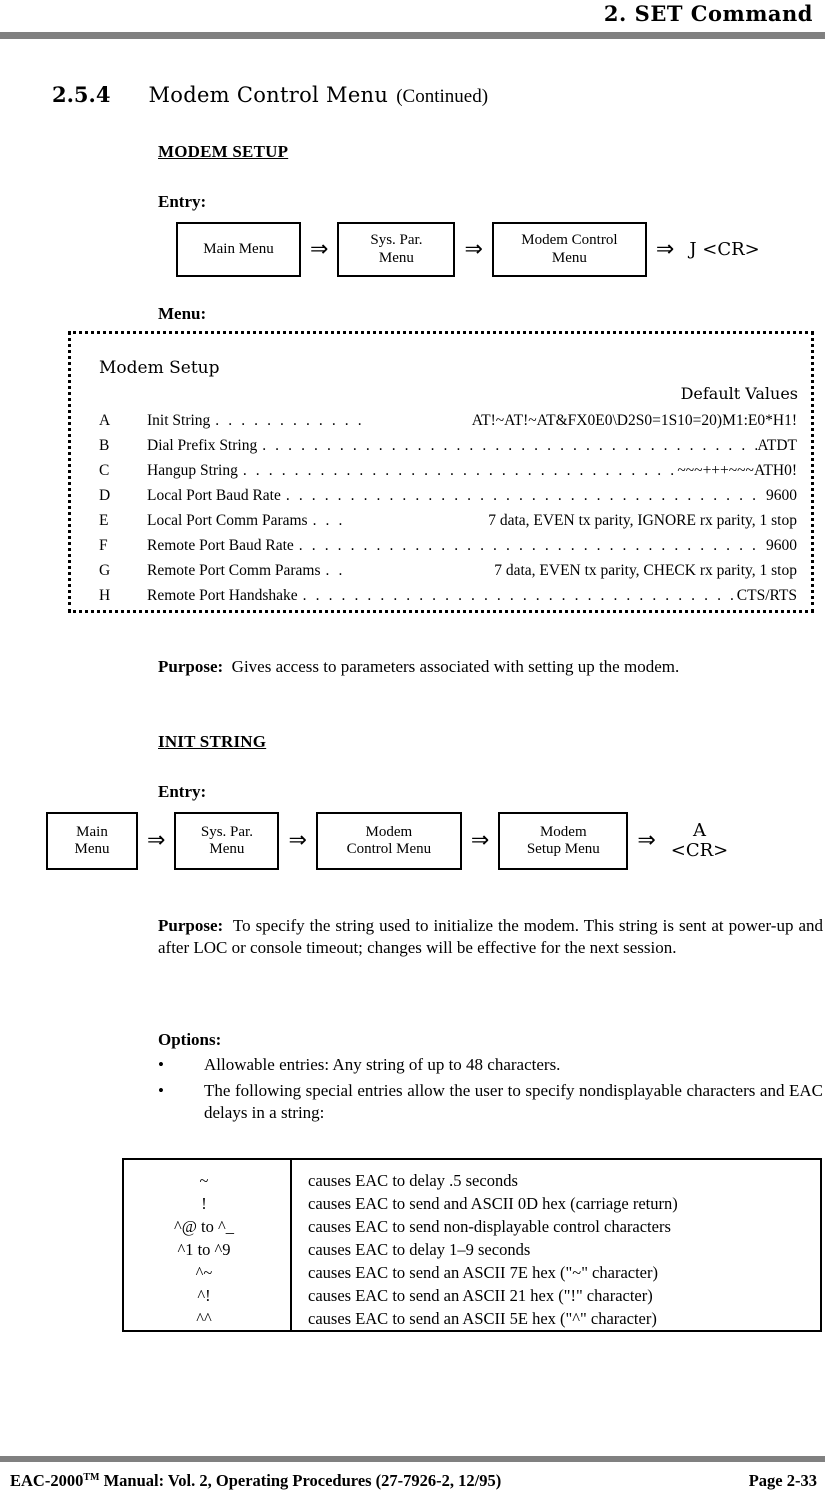 The width and height of the screenshot is (825, 1498). Describe the element at coordinates (724, 249) in the screenshot. I see `flow-key-j-cr: J <CR>` at that location.